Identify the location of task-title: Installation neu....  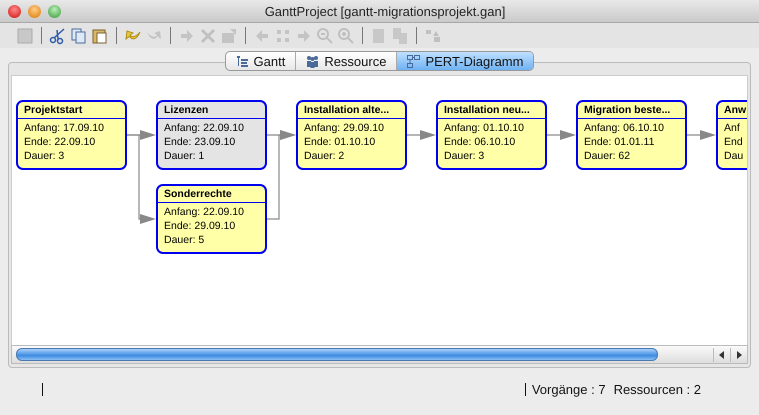
(487, 110).